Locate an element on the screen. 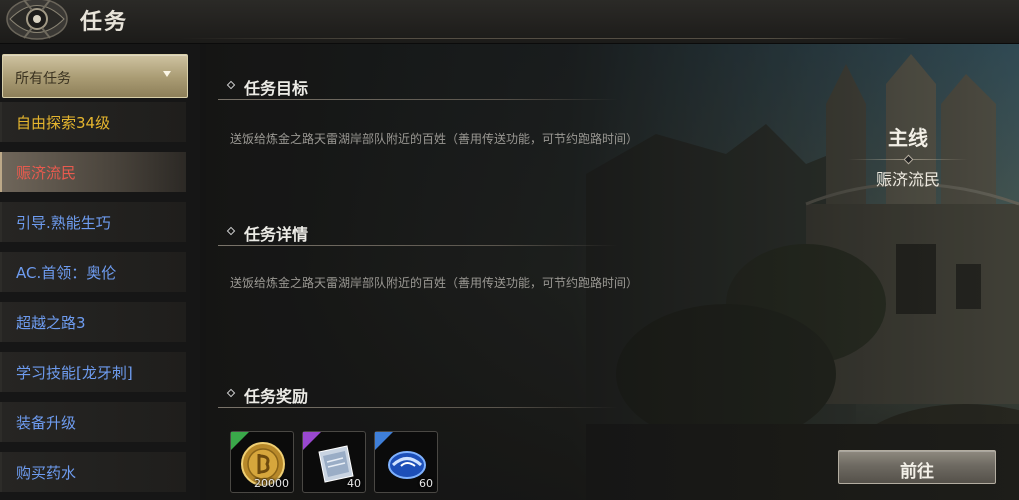 Image resolution: width=1019 pixels, height=500 pixels. quest-filter-dropdown: 所有任务 is located at coordinates (95, 76).